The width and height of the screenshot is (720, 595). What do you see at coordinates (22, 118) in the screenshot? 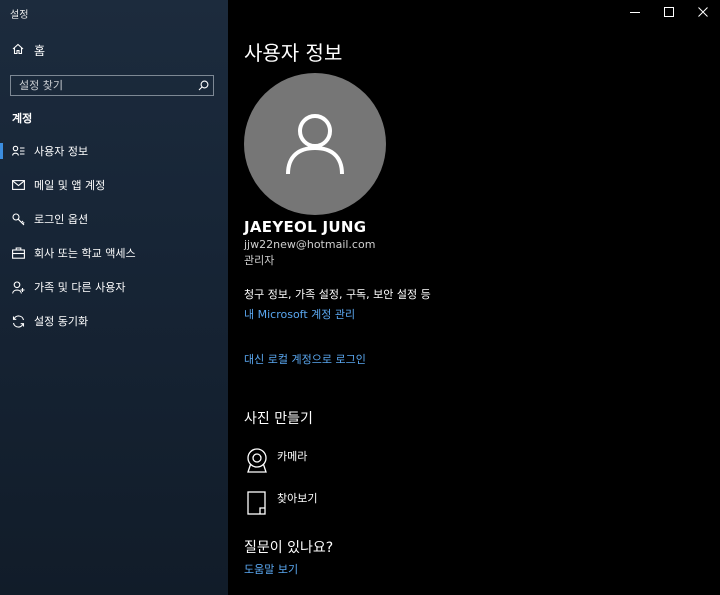
I see `section-label-accounts: 계정` at bounding box center [22, 118].